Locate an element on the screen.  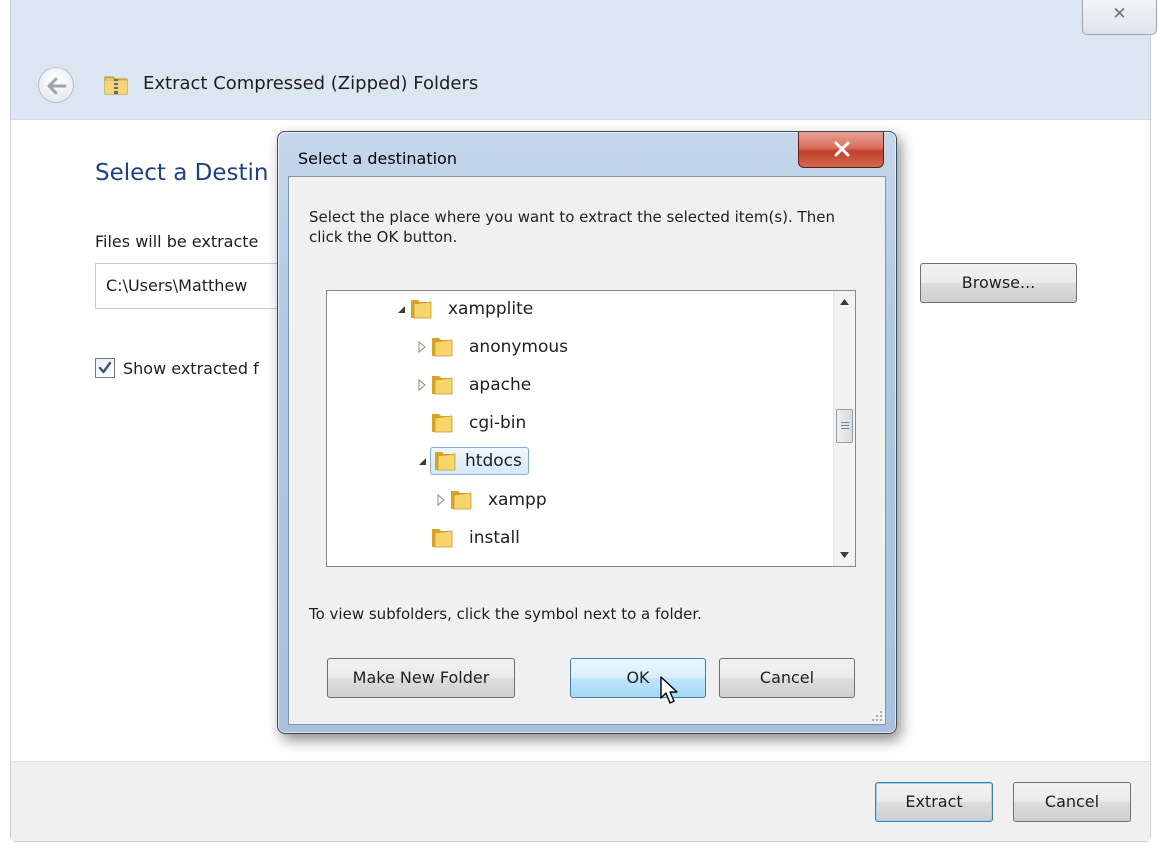
dialog-title: Select a destination is located at coordinates (377, 158).